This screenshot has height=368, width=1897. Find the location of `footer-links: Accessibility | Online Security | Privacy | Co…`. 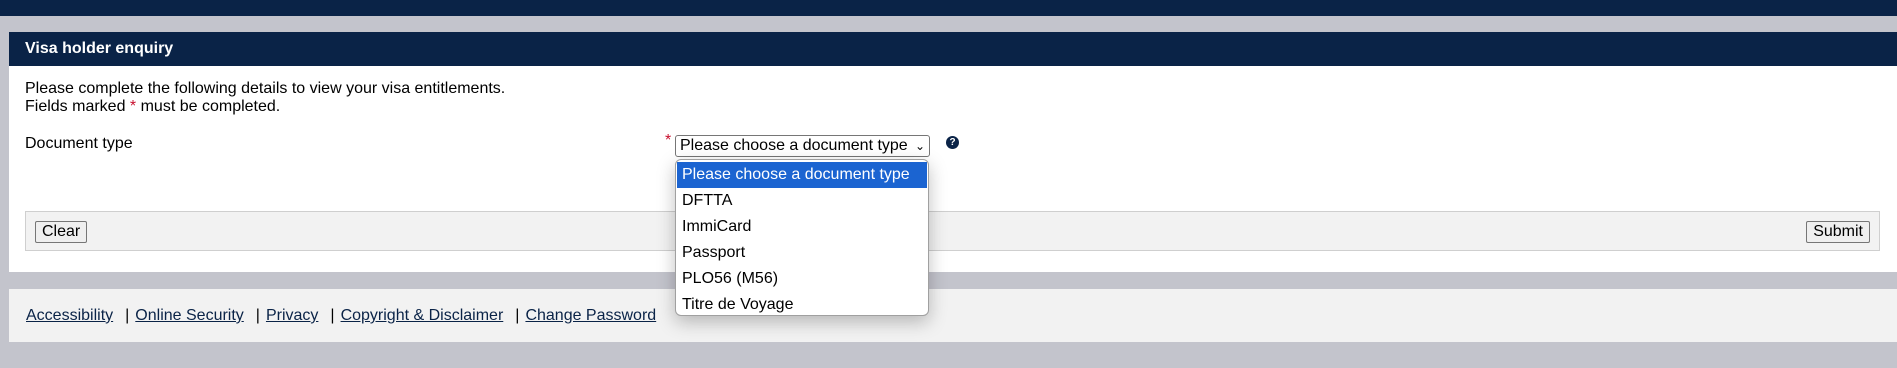

footer-links: Accessibility | Online Security | Privacy | Co… is located at coordinates (341, 316).